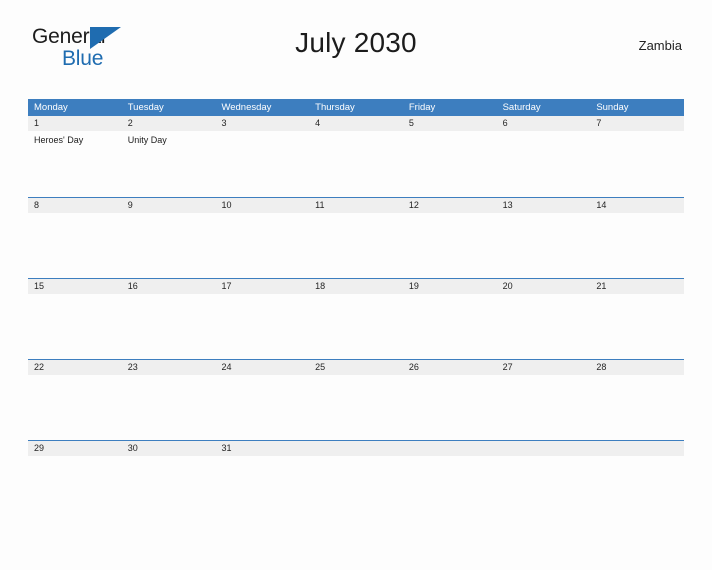  I want to click on day-cell: Heroes' Day, so click(75, 163).